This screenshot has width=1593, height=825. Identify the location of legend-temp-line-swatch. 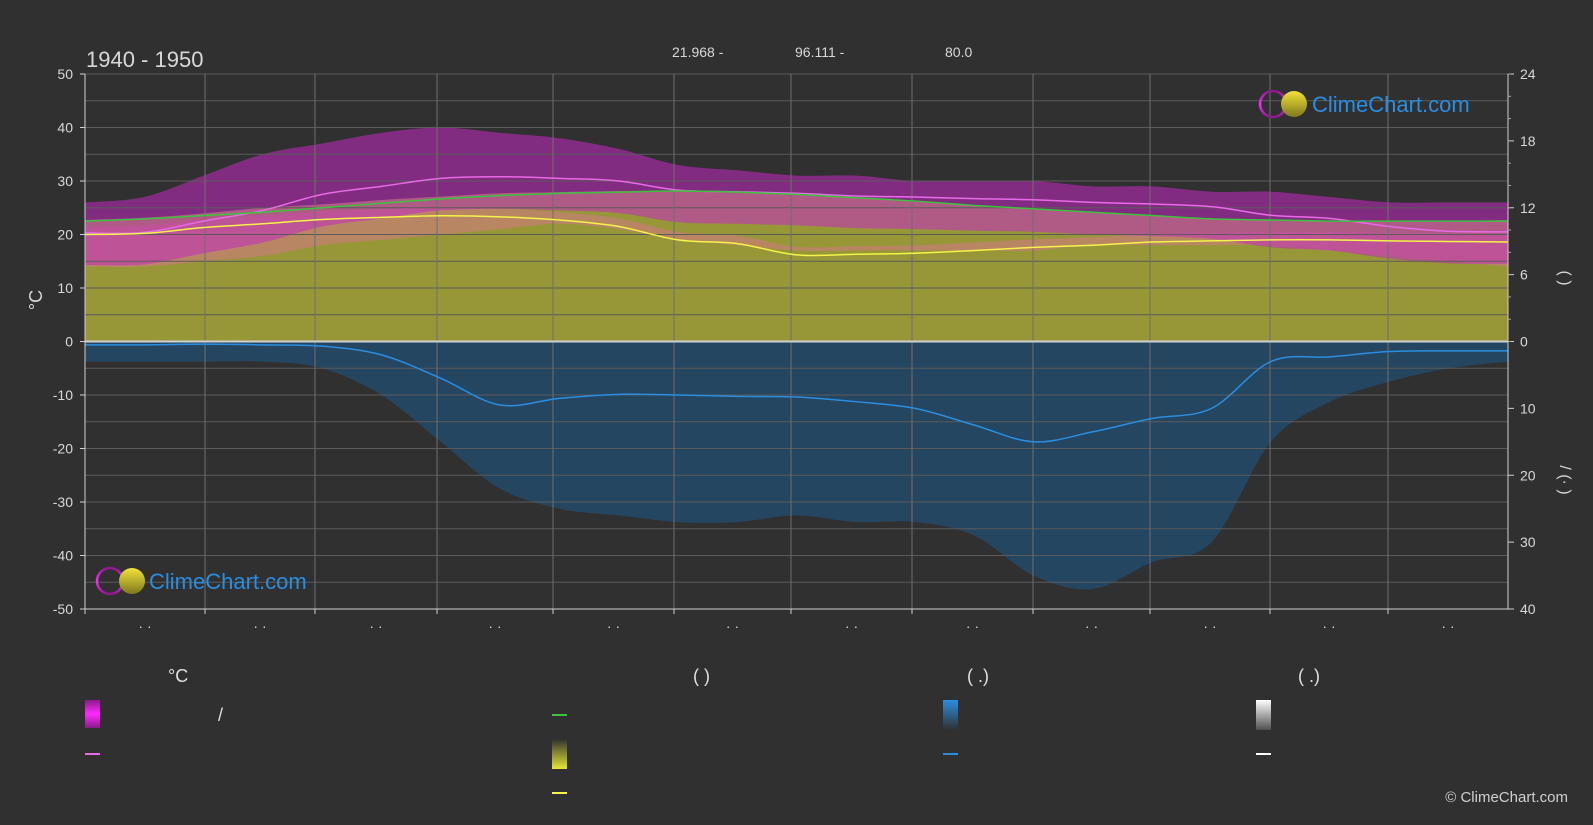
(92, 754).